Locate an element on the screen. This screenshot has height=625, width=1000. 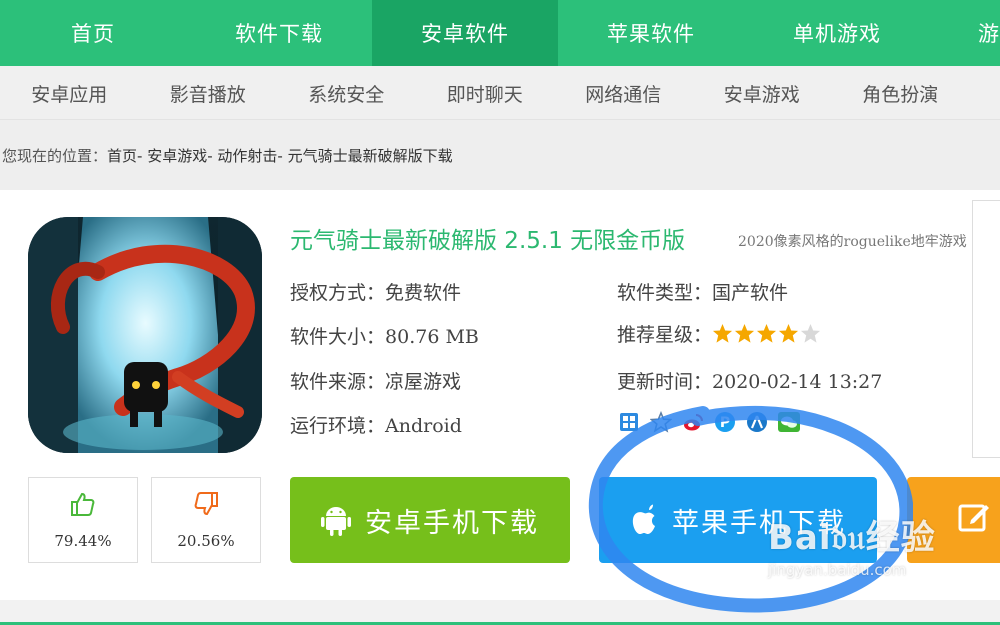
apple-icon is located at coordinates (644, 520).